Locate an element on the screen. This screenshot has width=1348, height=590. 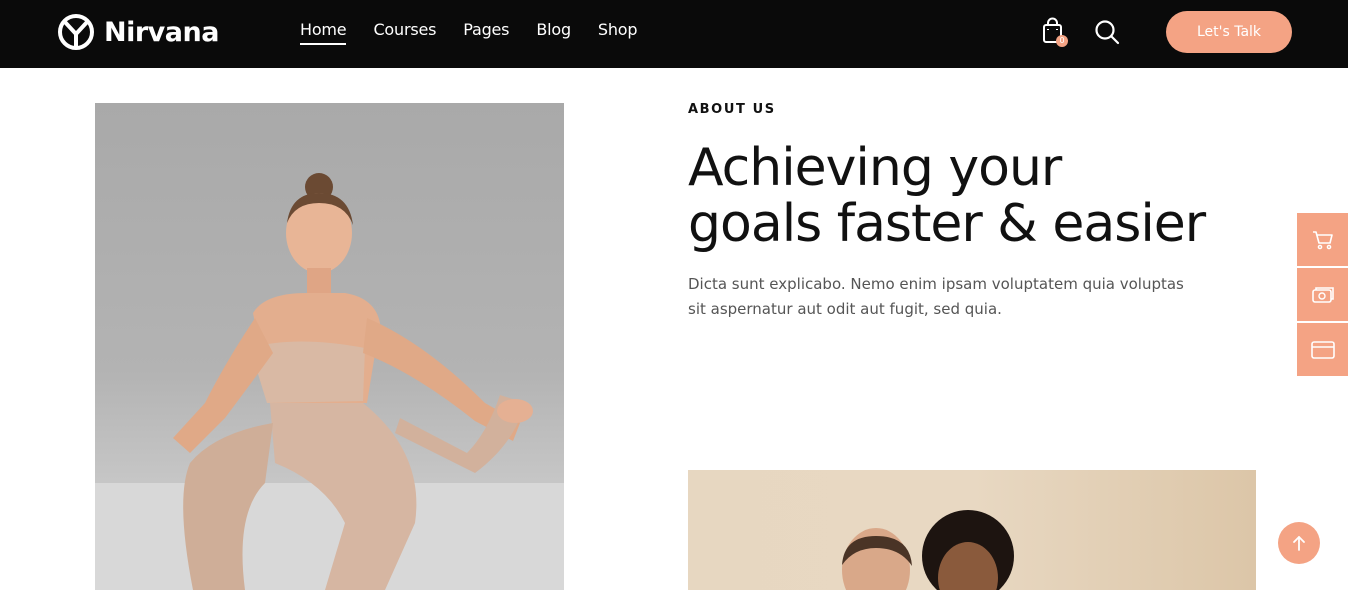
dock-window-button is located at coordinates (1322, 349).